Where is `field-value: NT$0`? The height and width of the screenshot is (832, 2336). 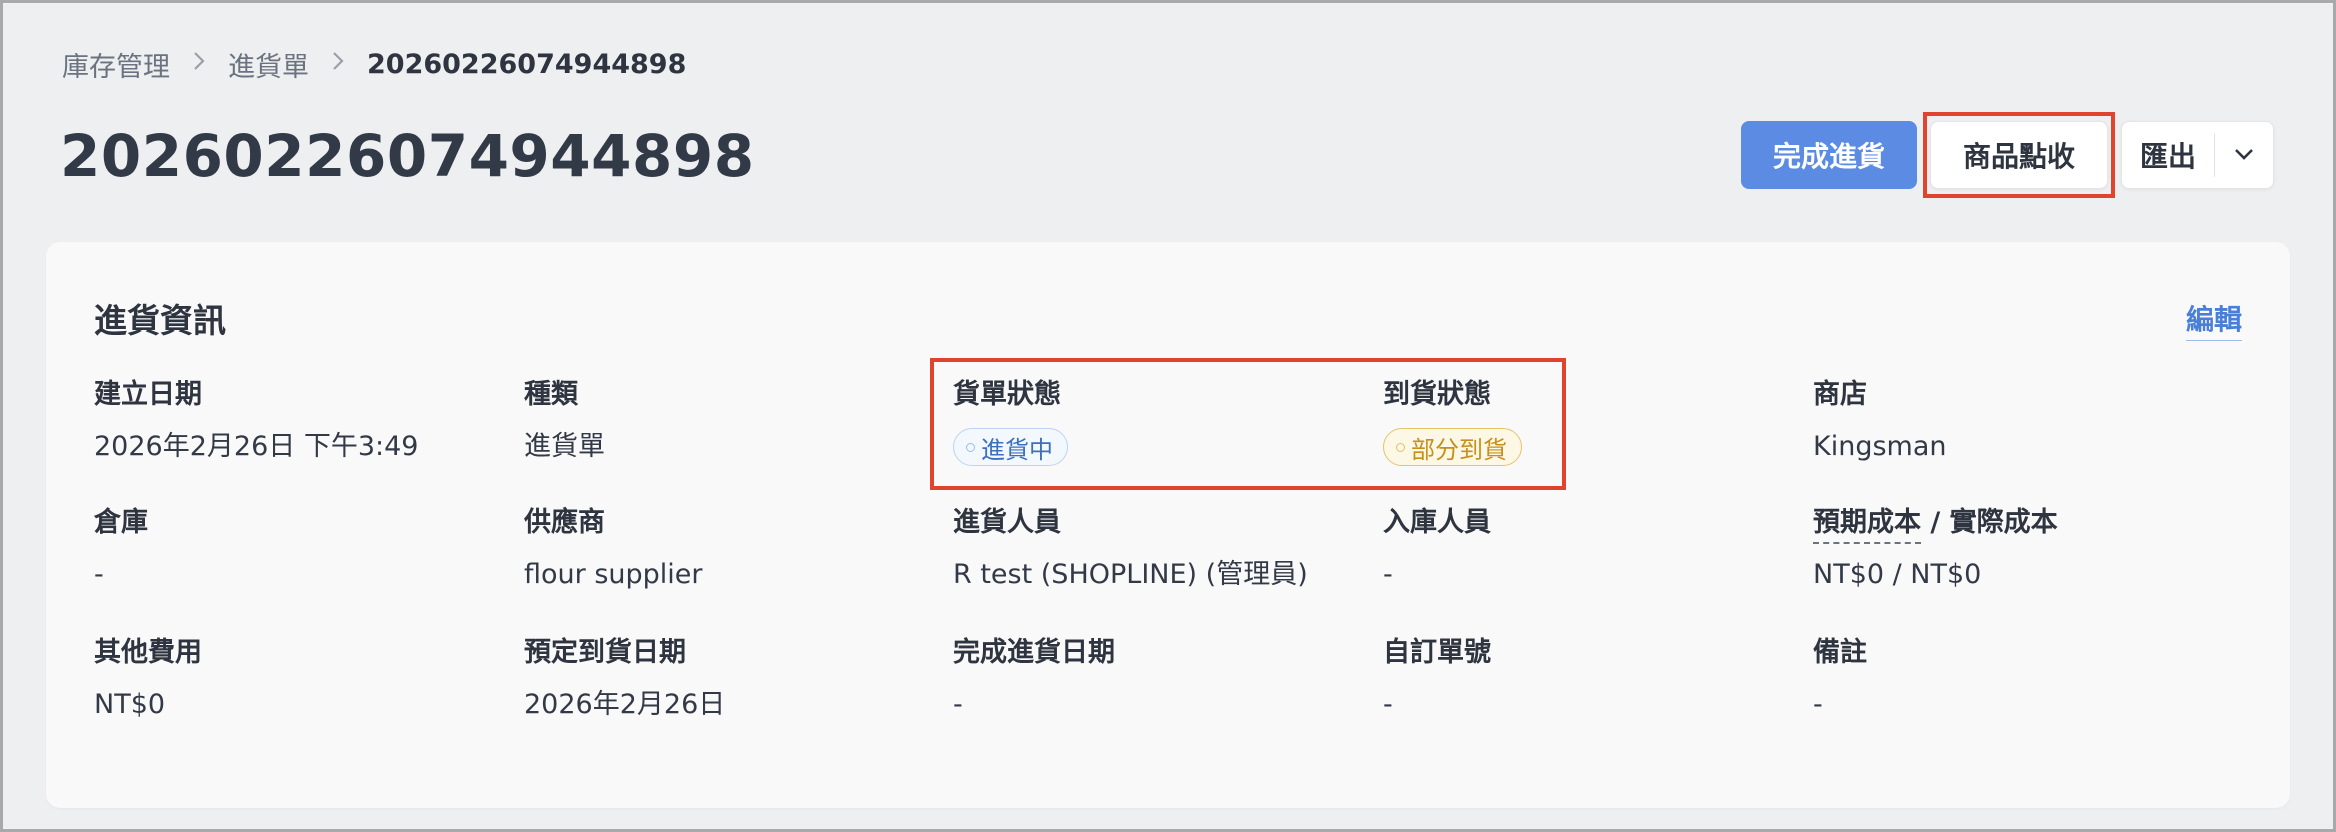 field-value: NT$0 is located at coordinates (130, 704).